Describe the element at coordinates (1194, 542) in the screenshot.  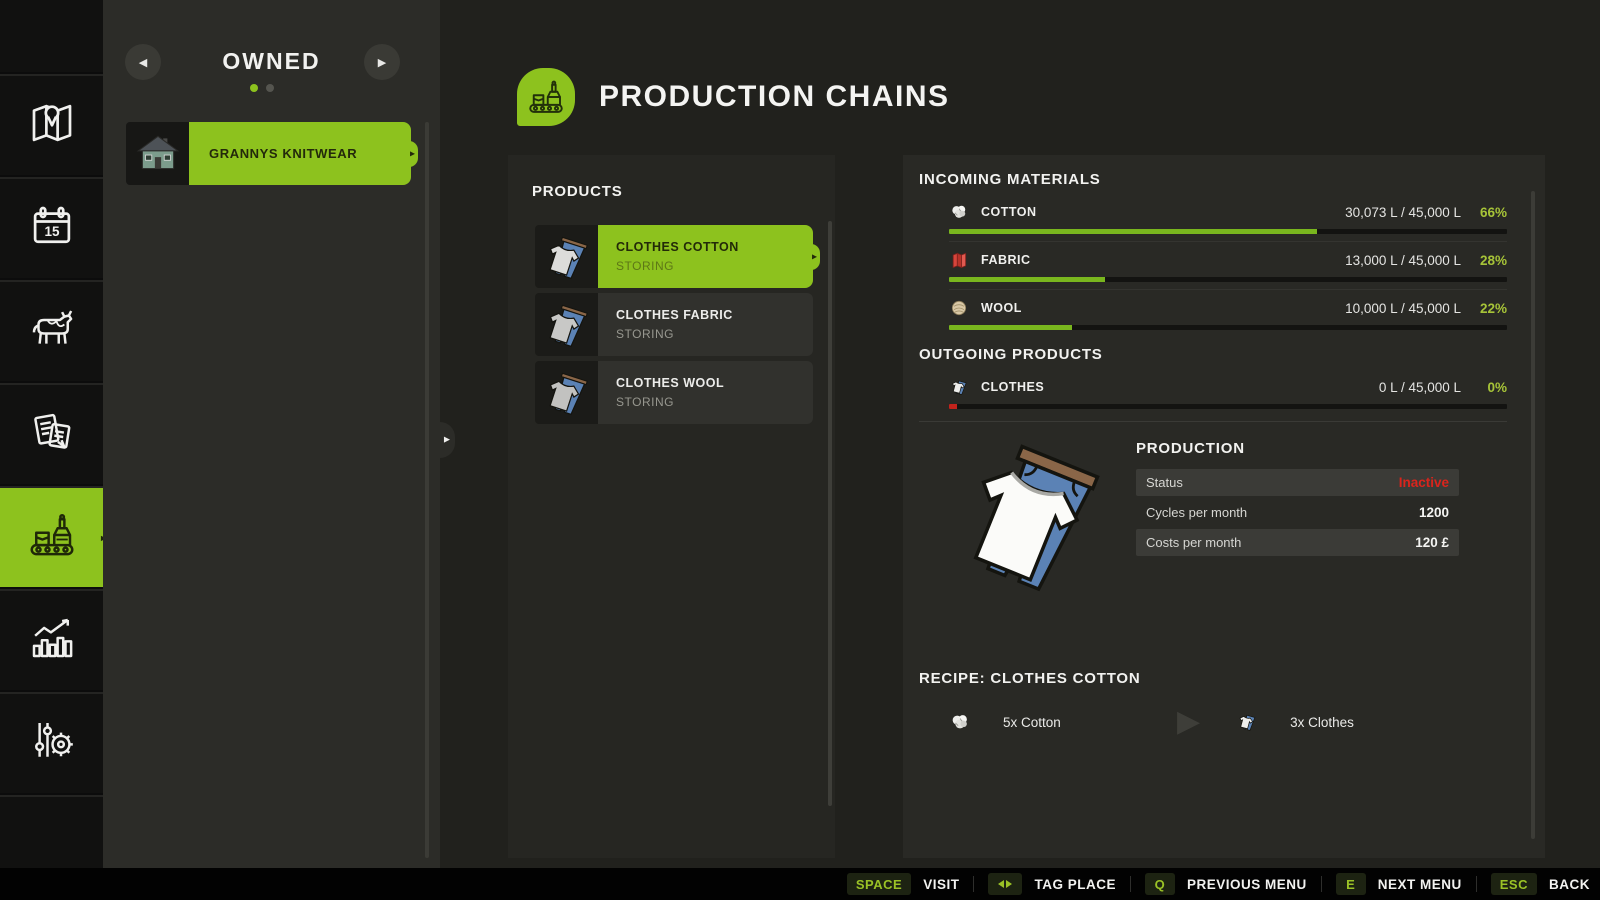
I see `row-label: Costs per month` at that location.